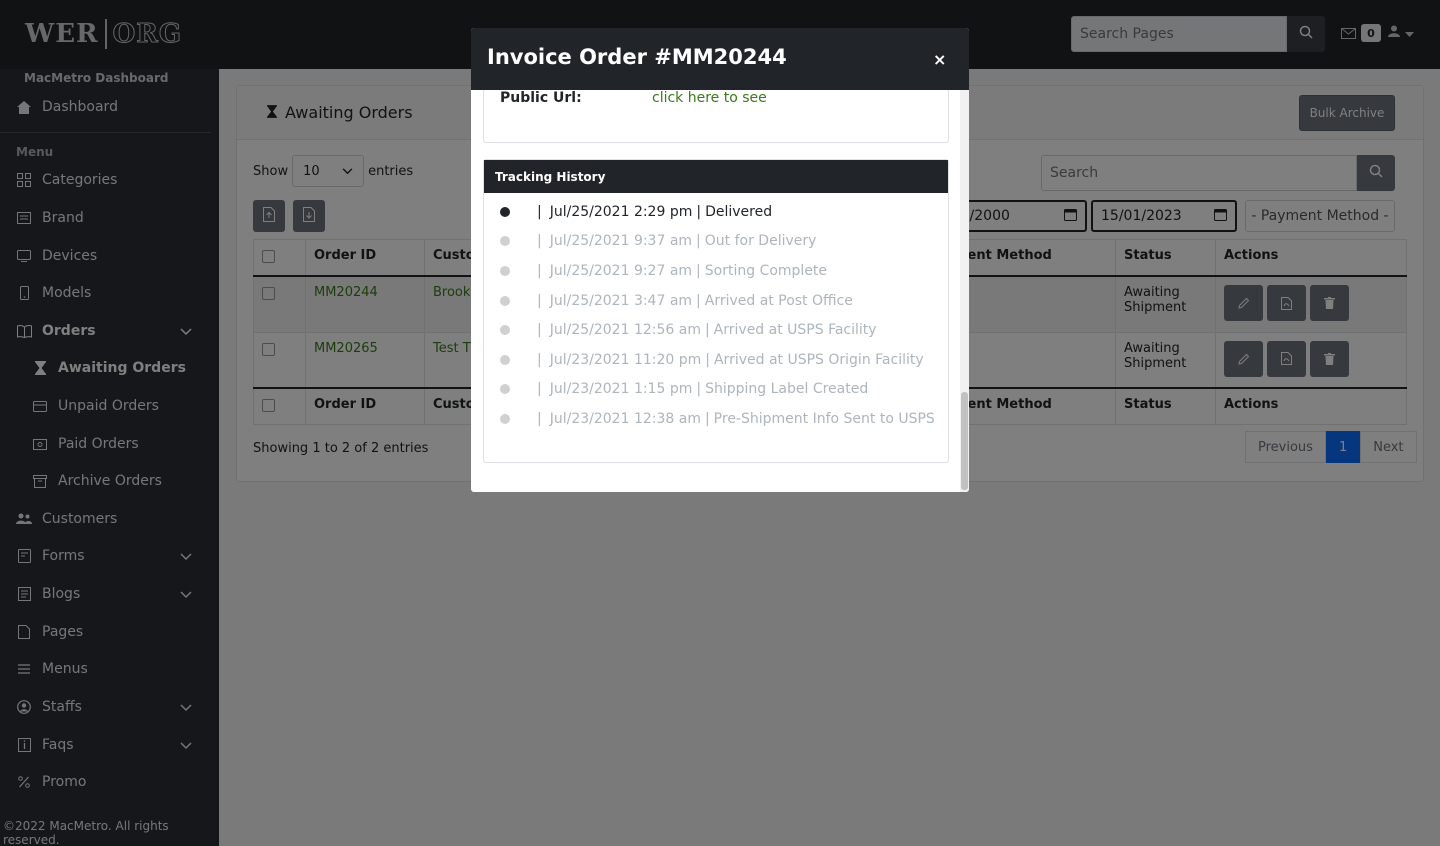 The height and width of the screenshot is (846, 1440). What do you see at coordinates (637, 57) in the screenshot?
I see `modal-title: Invoice Order #MM20244` at bounding box center [637, 57].